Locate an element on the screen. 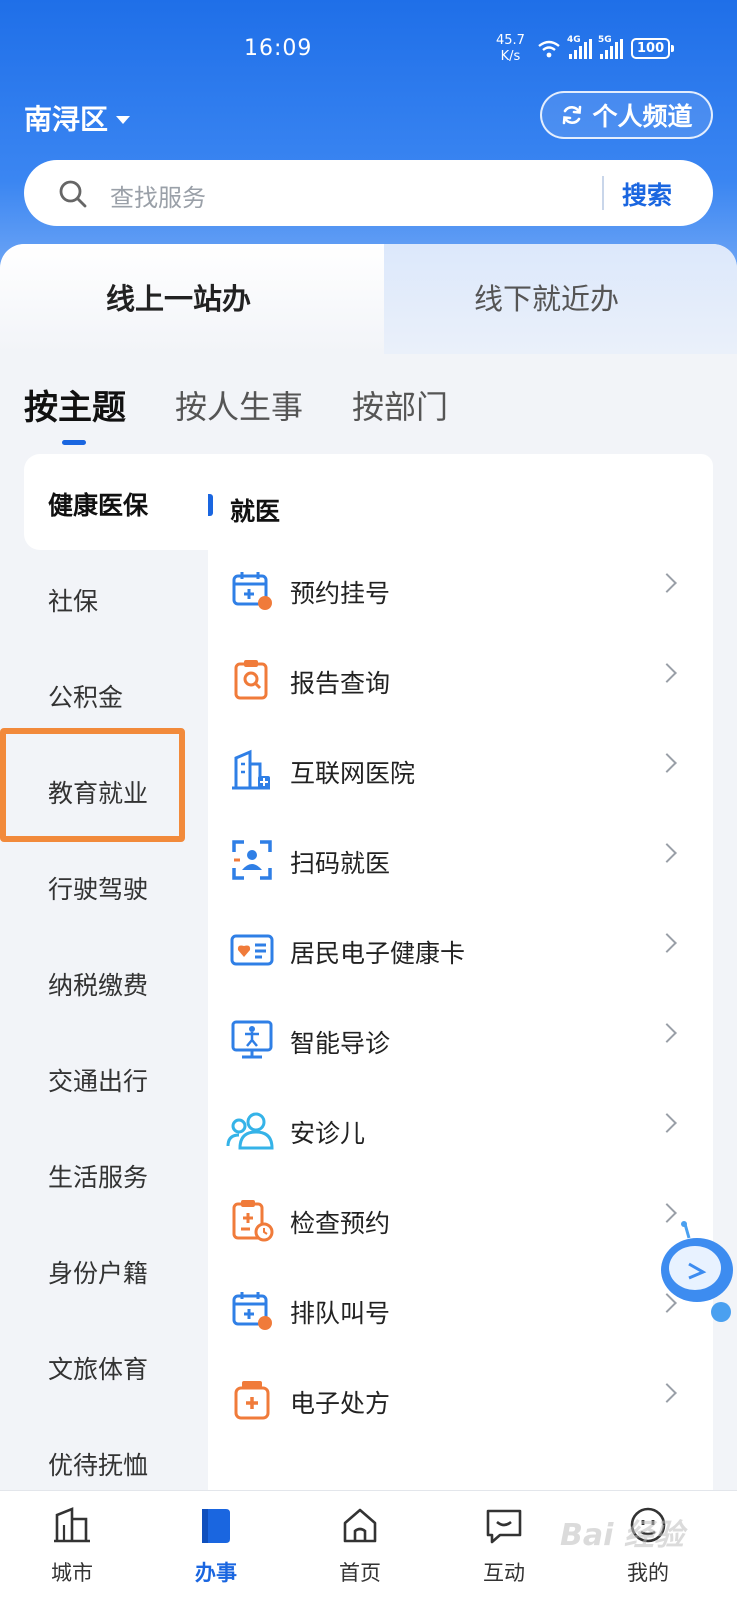 This screenshot has width=737, height=1600. active-tab-indicator is located at coordinates (74, 442).